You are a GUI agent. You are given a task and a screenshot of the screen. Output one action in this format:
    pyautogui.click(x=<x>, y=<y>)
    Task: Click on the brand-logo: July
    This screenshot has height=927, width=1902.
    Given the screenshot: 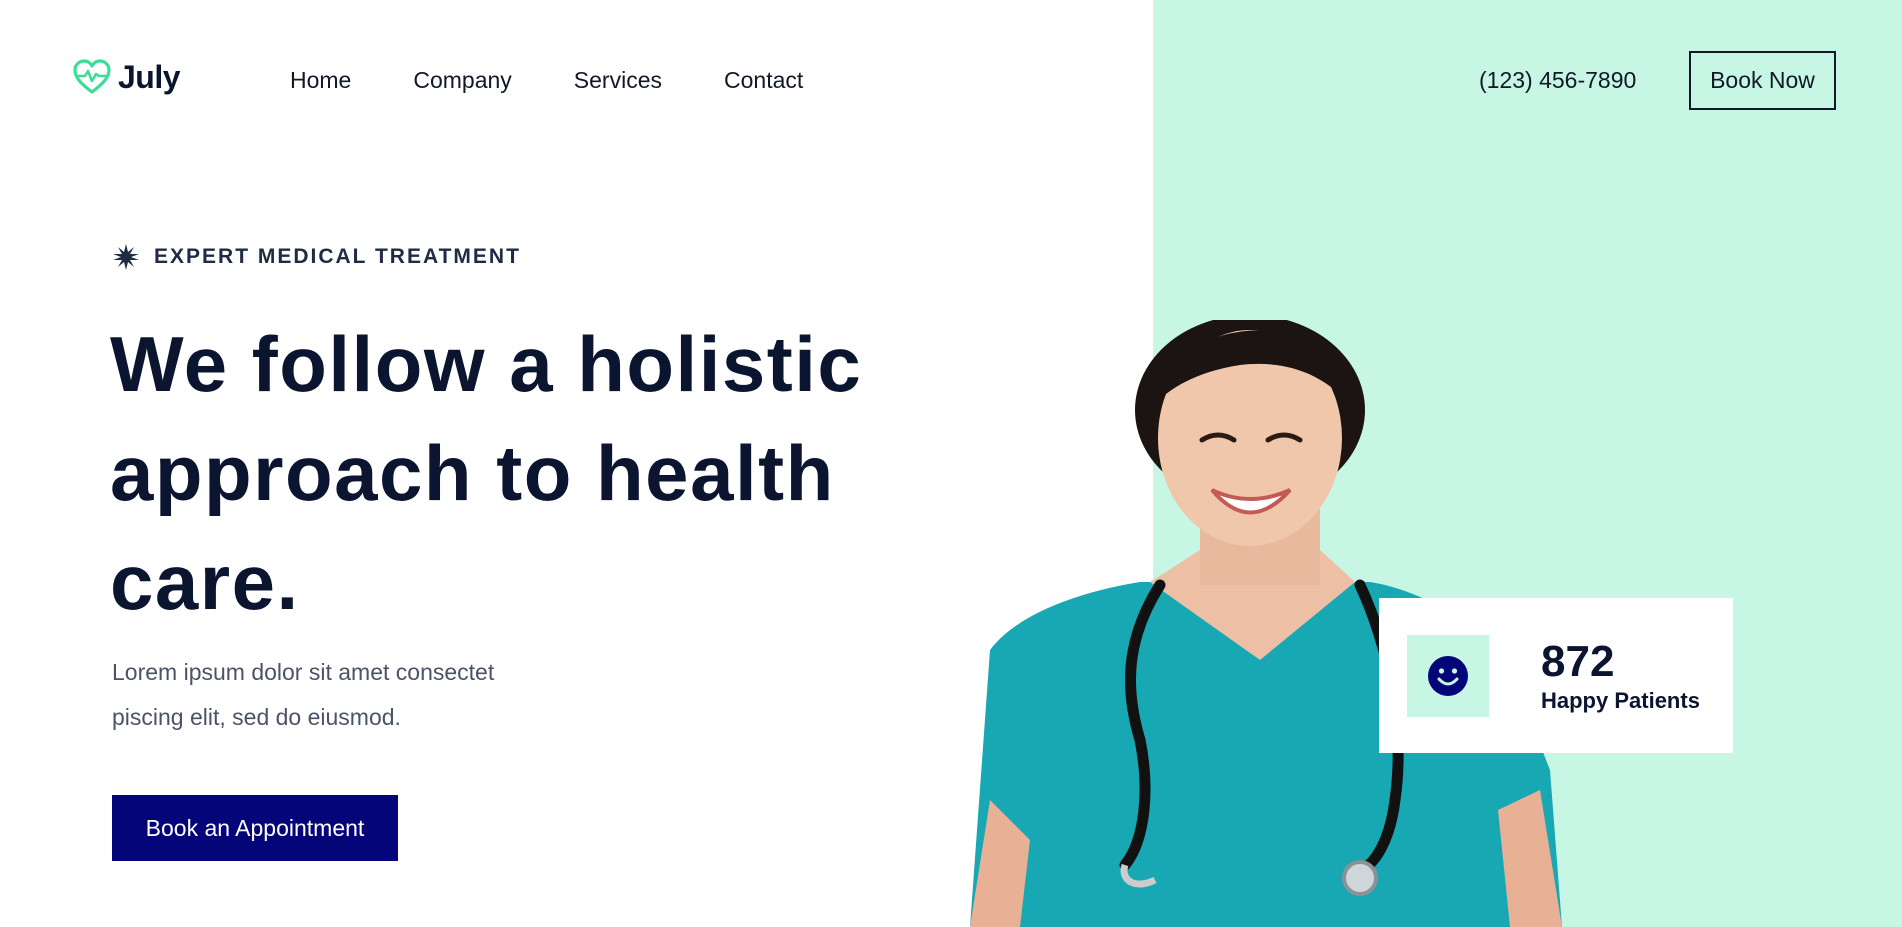 What is the action you would take?
    pyautogui.click(x=126, y=77)
    